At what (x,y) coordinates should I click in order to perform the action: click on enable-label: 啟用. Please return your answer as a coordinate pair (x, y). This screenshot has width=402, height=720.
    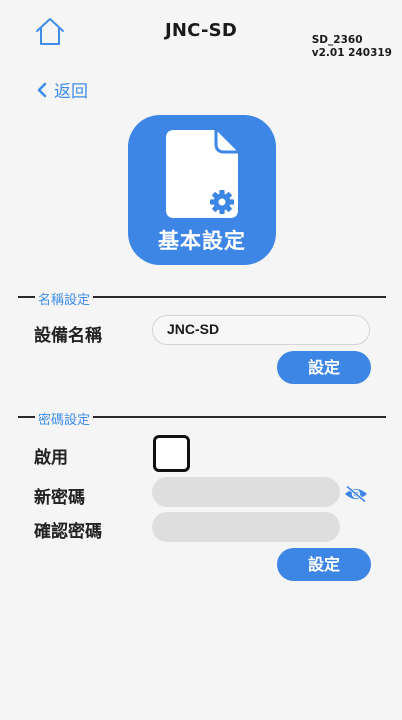
    Looking at the image, I should click on (51, 458).